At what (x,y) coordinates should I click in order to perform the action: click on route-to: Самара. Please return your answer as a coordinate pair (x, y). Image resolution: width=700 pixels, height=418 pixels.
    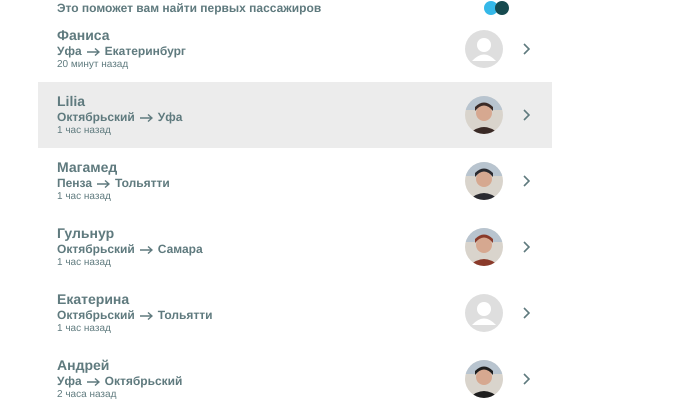
    Looking at the image, I should click on (180, 249).